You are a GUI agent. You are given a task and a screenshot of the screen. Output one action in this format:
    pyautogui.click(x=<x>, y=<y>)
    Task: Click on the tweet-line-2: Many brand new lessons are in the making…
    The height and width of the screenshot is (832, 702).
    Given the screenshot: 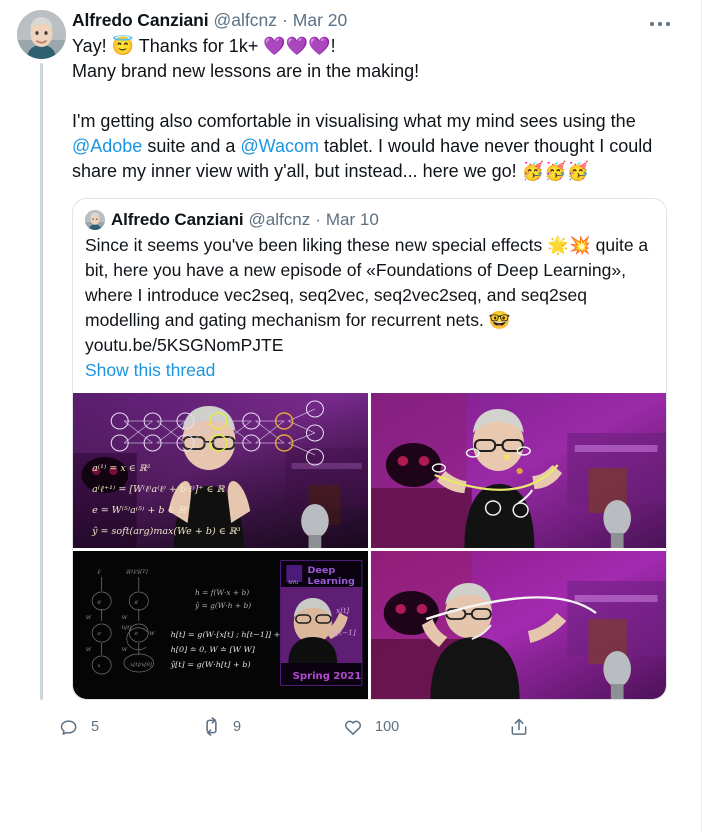 What is the action you would take?
    pyautogui.click(x=246, y=70)
    